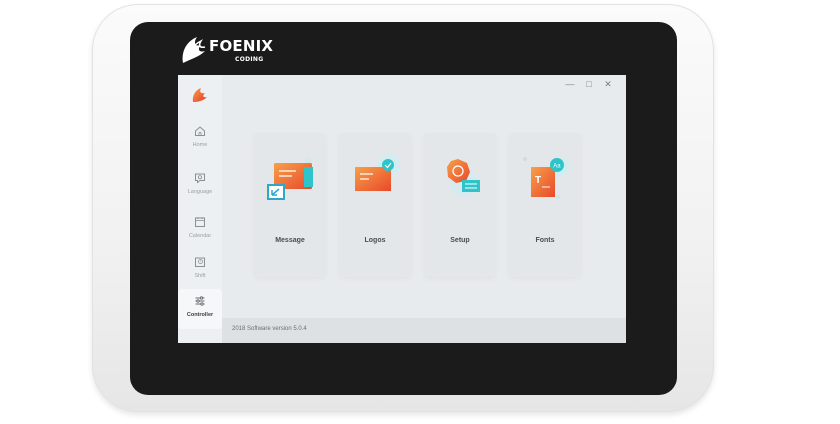 The height and width of the screenshot is (424, 840). What do you see at coordinates (538, 180) in the screenshot?
I see `svg-text: T` at bounding box center [538, 180].